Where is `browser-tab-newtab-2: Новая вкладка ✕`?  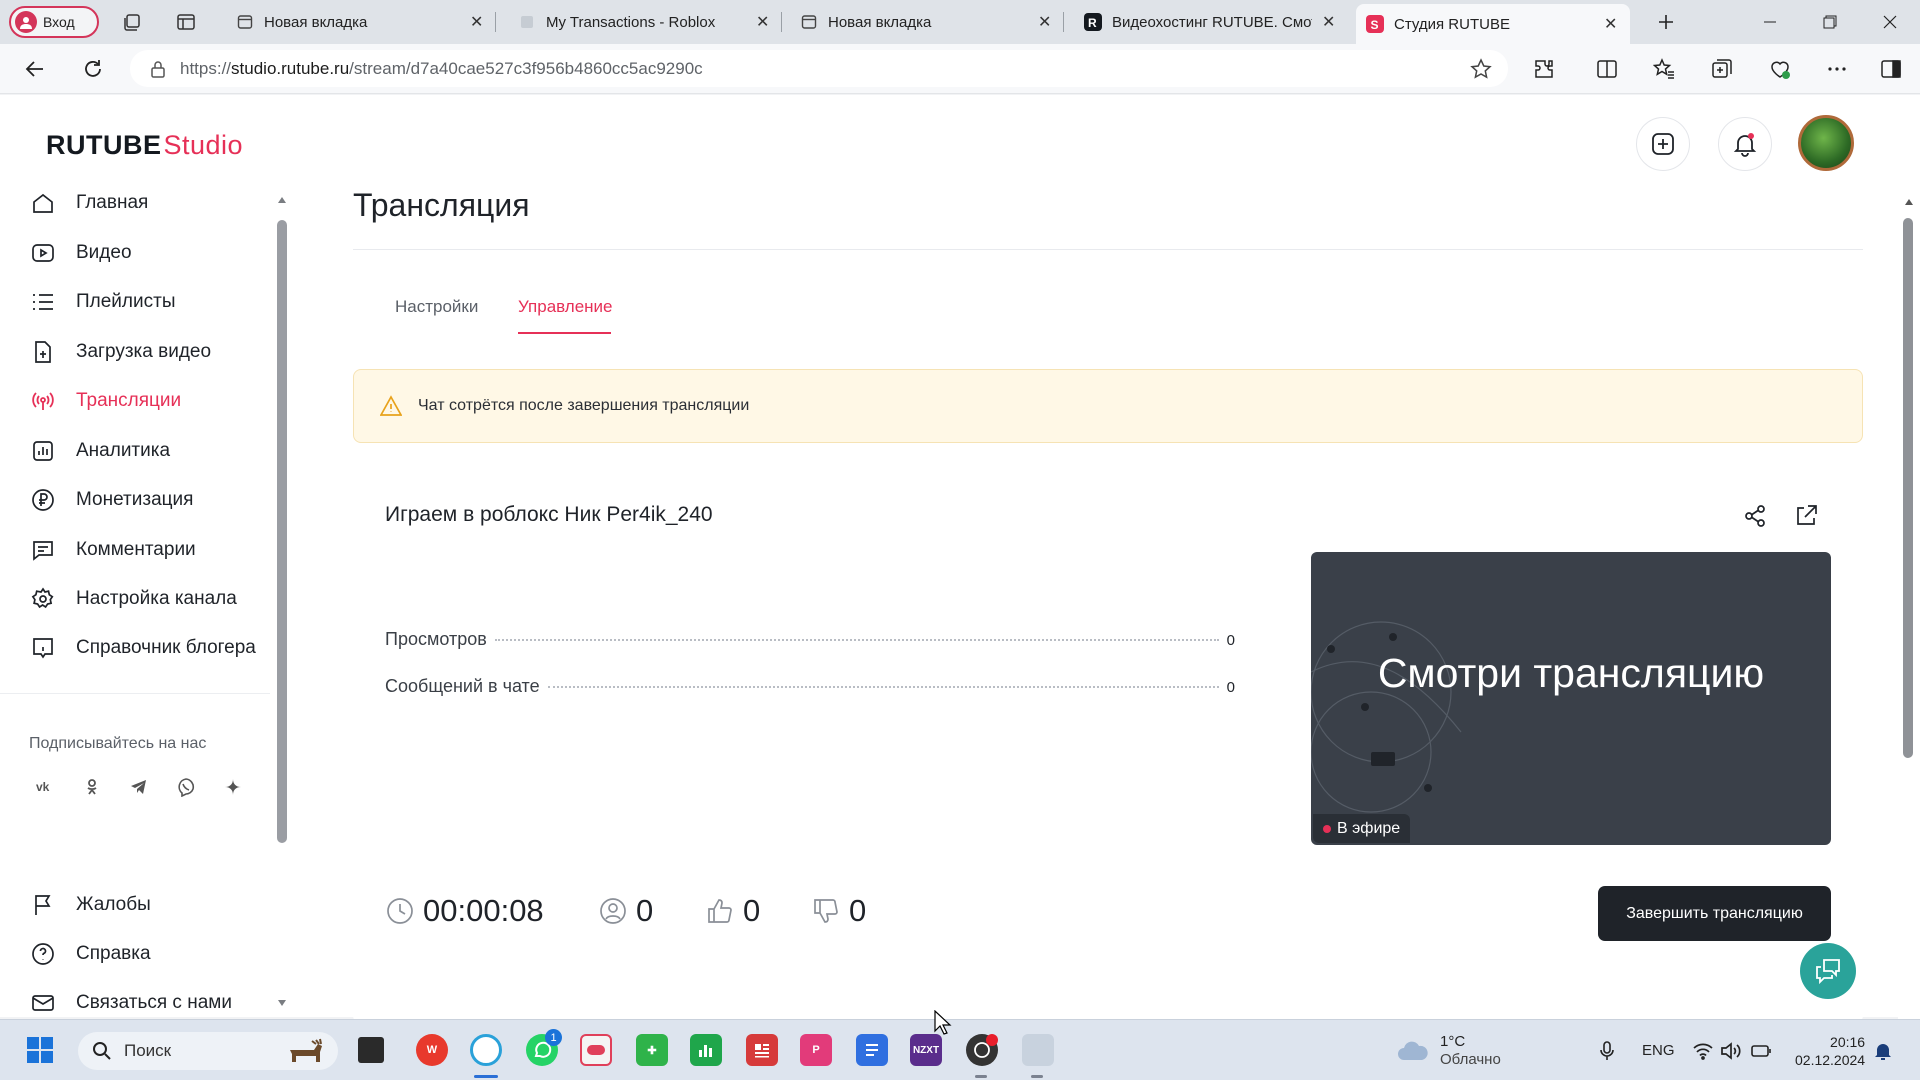
browser-tab-newtab-2: Новая вкладка ✕ is located at coordinates (927, 22).